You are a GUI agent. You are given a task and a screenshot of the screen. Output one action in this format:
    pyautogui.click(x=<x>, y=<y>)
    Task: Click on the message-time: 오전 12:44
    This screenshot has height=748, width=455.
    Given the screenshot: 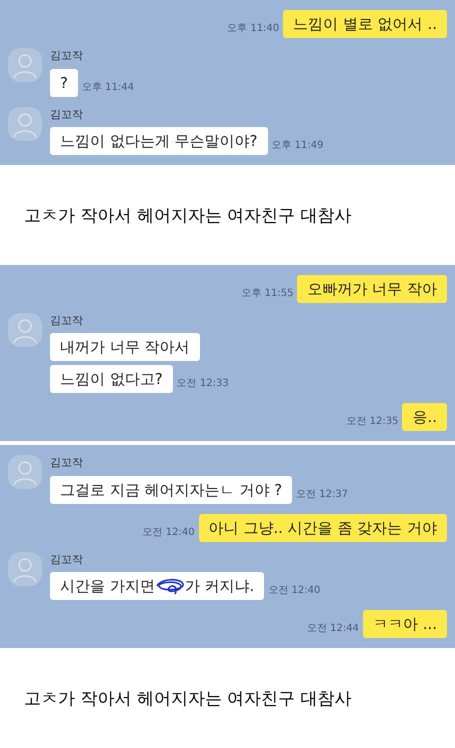 What is the action you would take?
    pyautogui.click(x=332, y=629)
    